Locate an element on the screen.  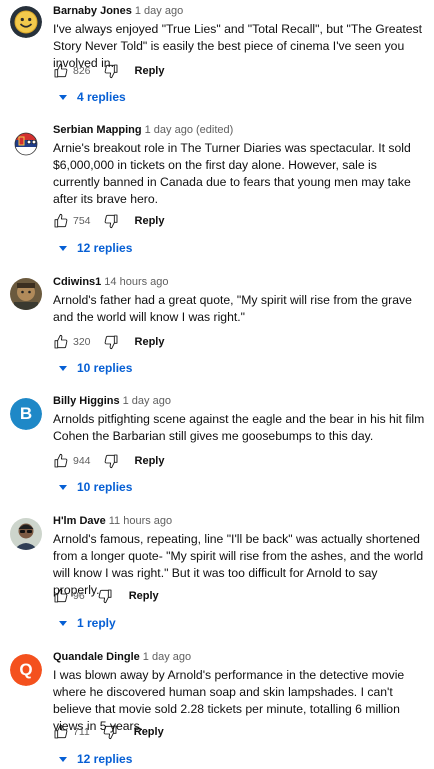
photo-avatar-icon is located at coordinates (26, 294).